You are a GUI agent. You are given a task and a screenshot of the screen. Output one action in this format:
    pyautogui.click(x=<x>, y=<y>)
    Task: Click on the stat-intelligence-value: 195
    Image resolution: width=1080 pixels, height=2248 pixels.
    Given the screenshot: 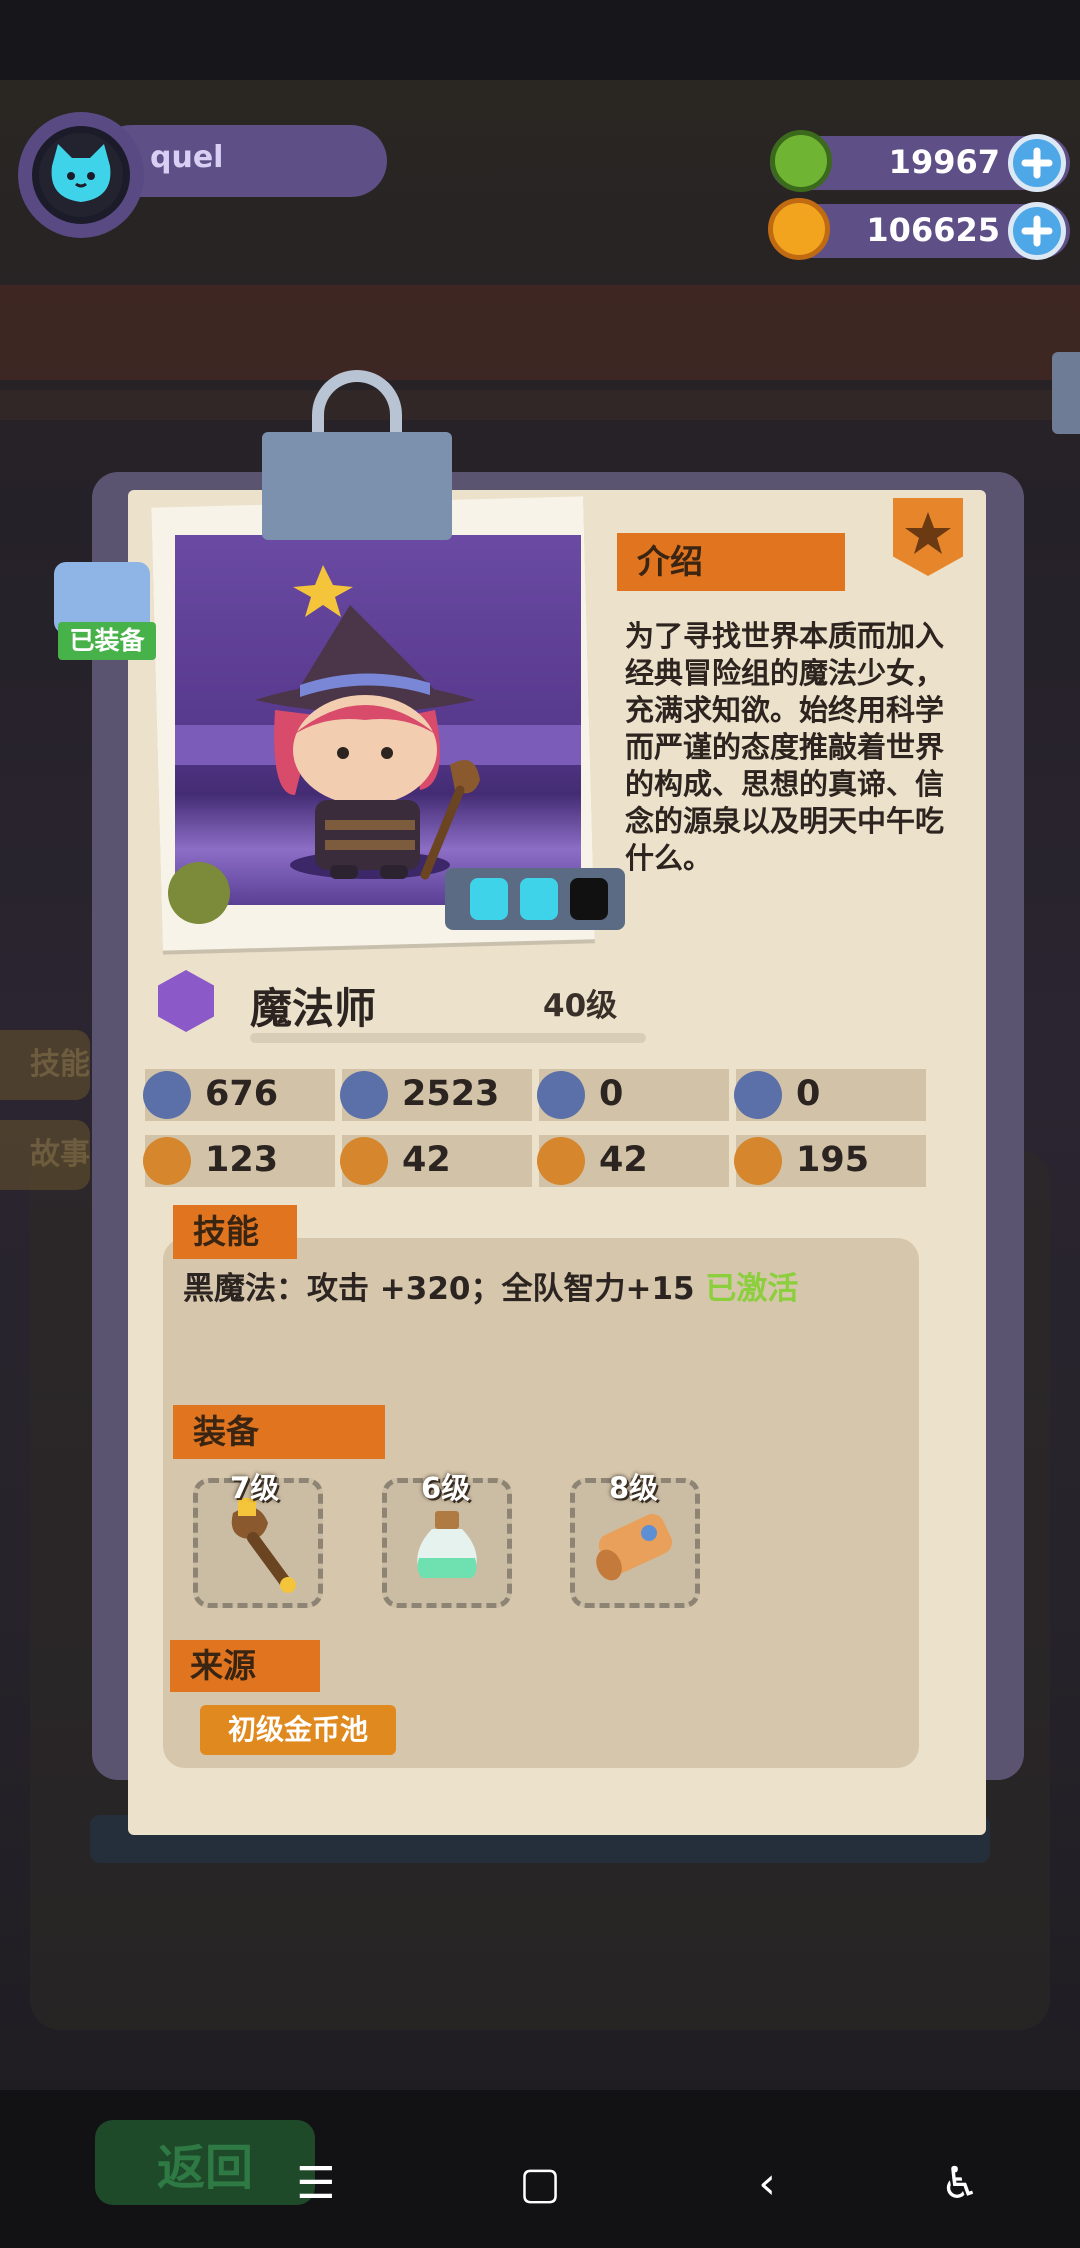 What is the action you would take?
    pyautogui.click(x=833, y=1160)
    